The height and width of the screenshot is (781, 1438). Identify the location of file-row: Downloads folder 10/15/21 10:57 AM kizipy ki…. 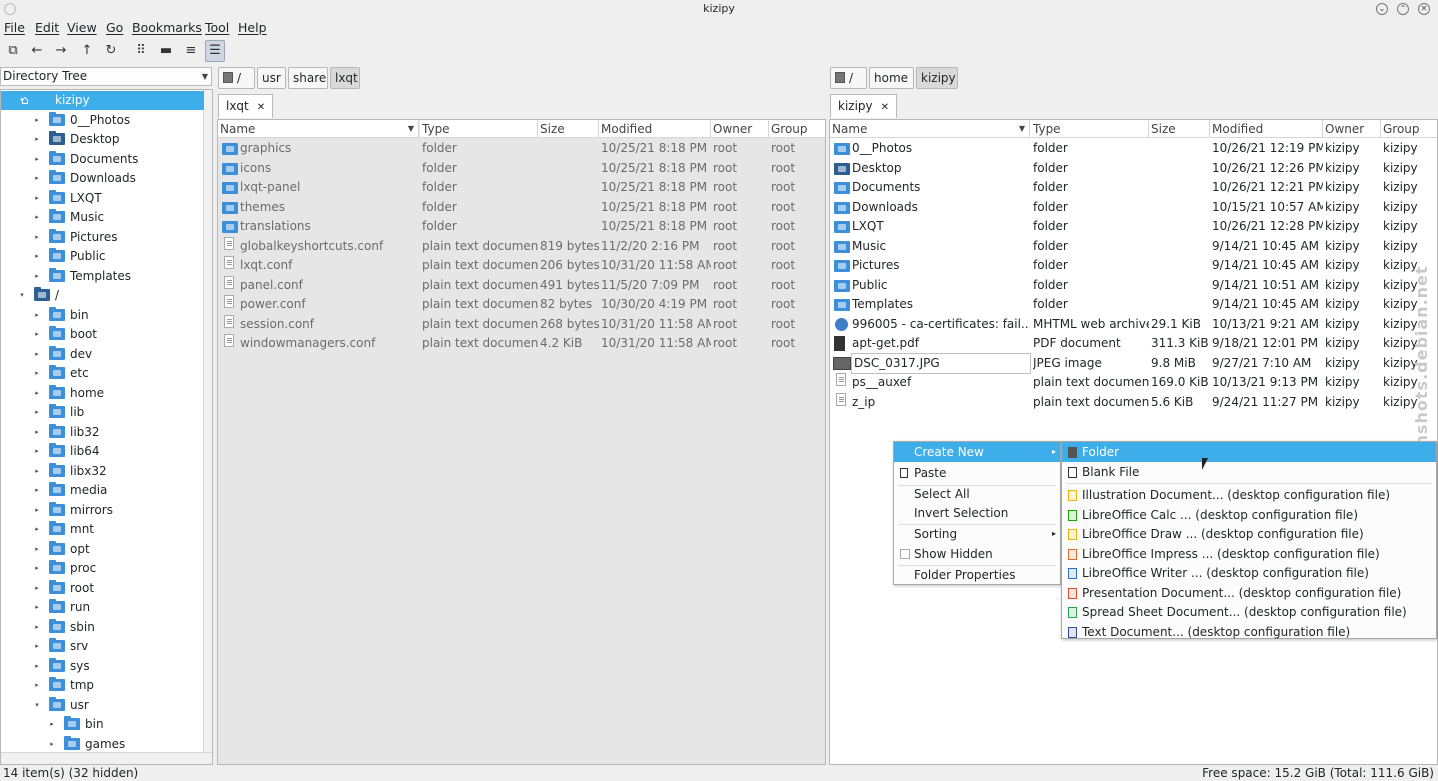
(1130, 207).